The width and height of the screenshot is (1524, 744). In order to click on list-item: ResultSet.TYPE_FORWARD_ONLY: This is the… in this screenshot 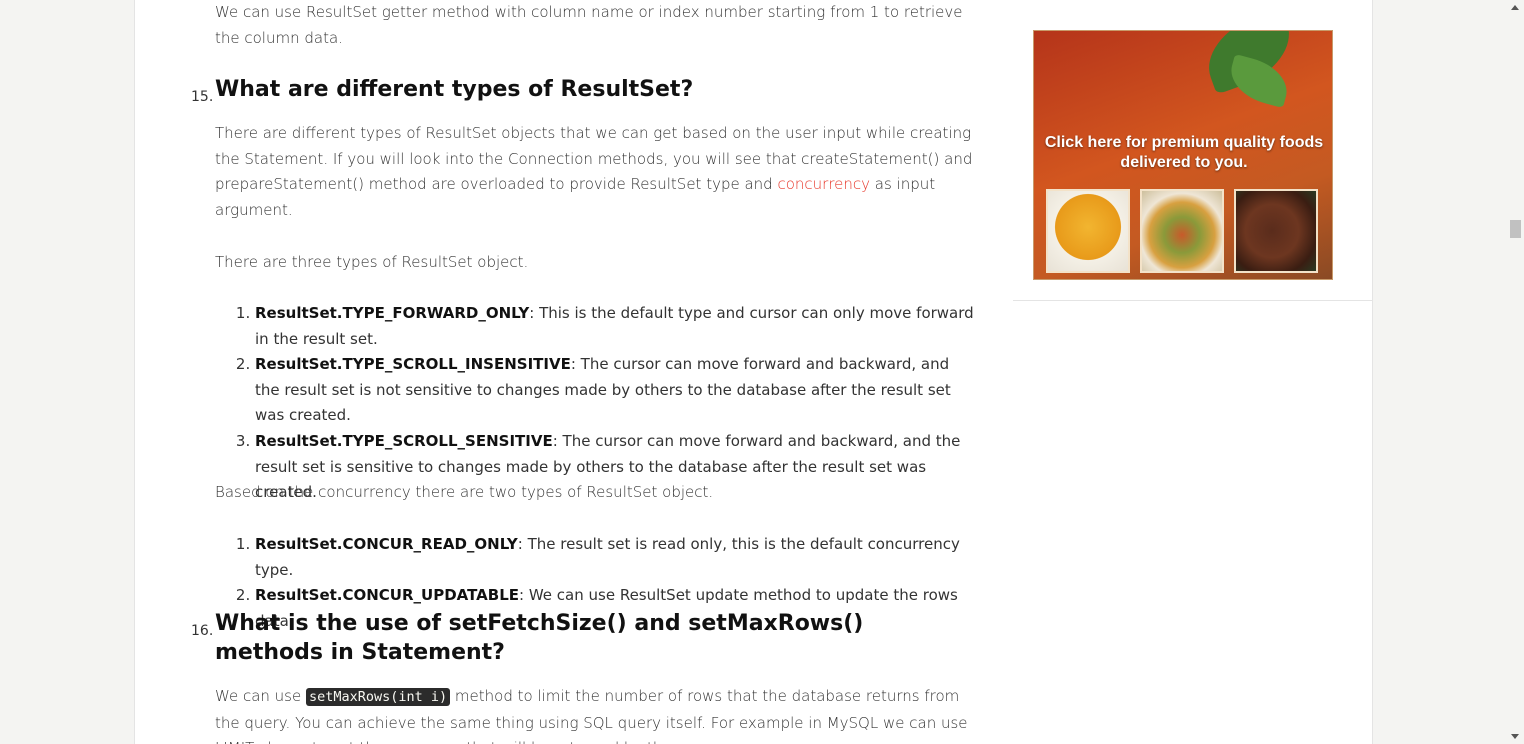, I will do `click(615, 326)`.